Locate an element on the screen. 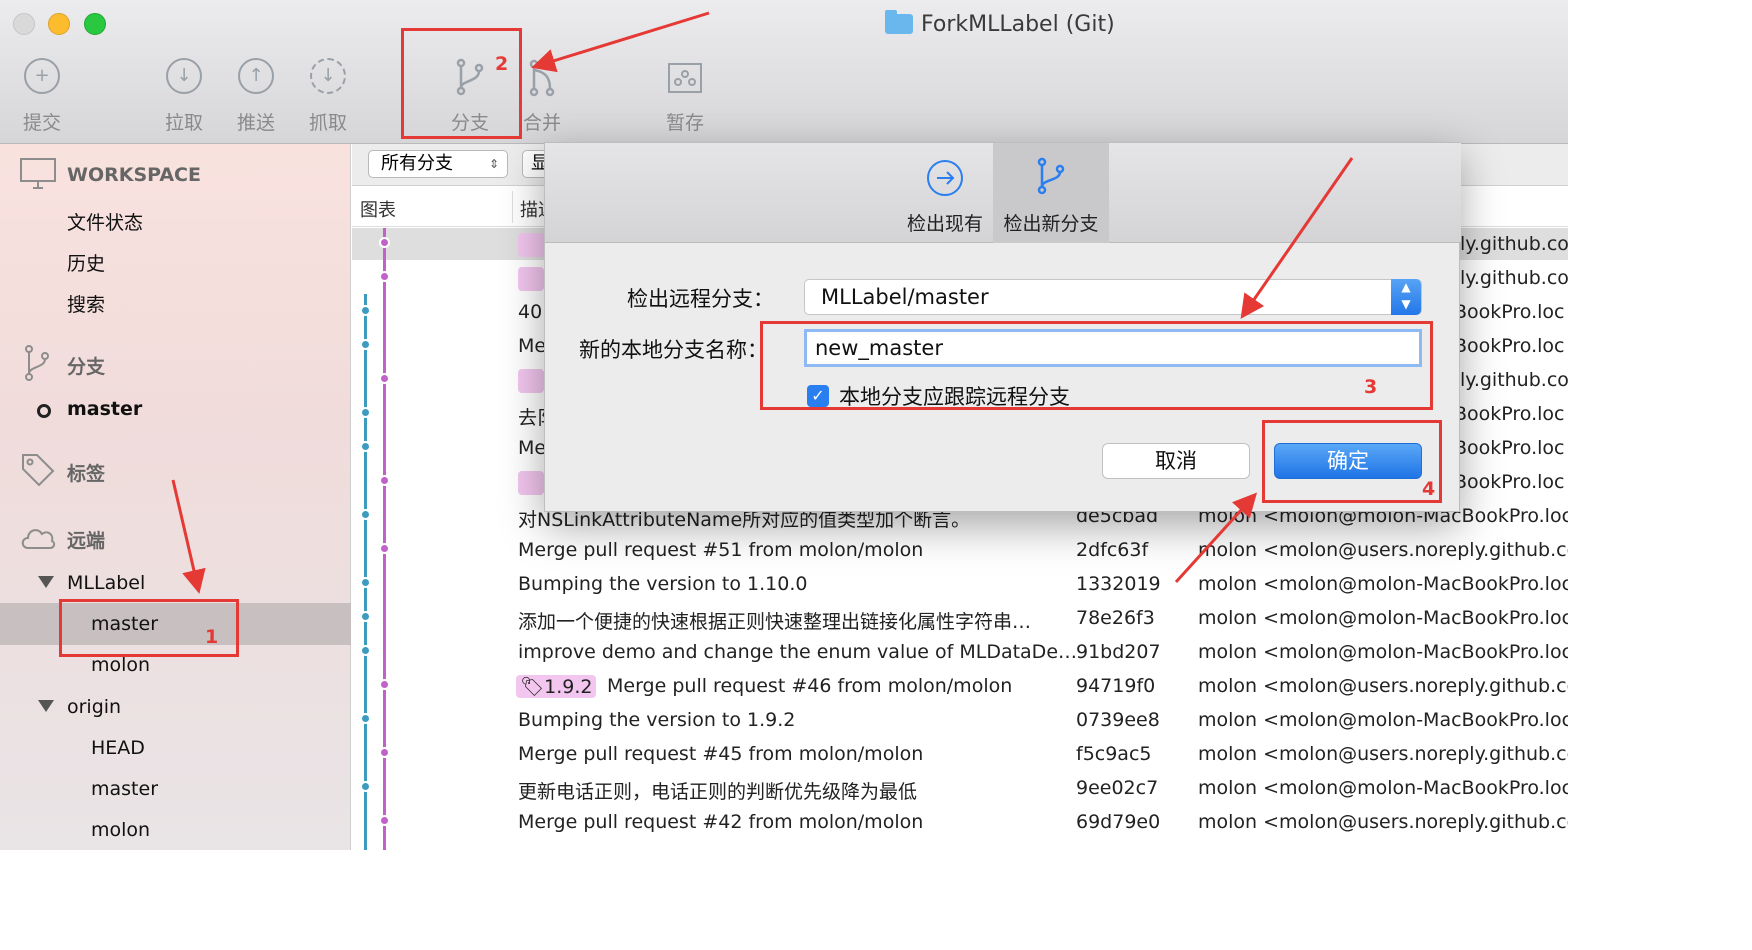  annotation-number-1: 1 is located at coordinates (212, 637).